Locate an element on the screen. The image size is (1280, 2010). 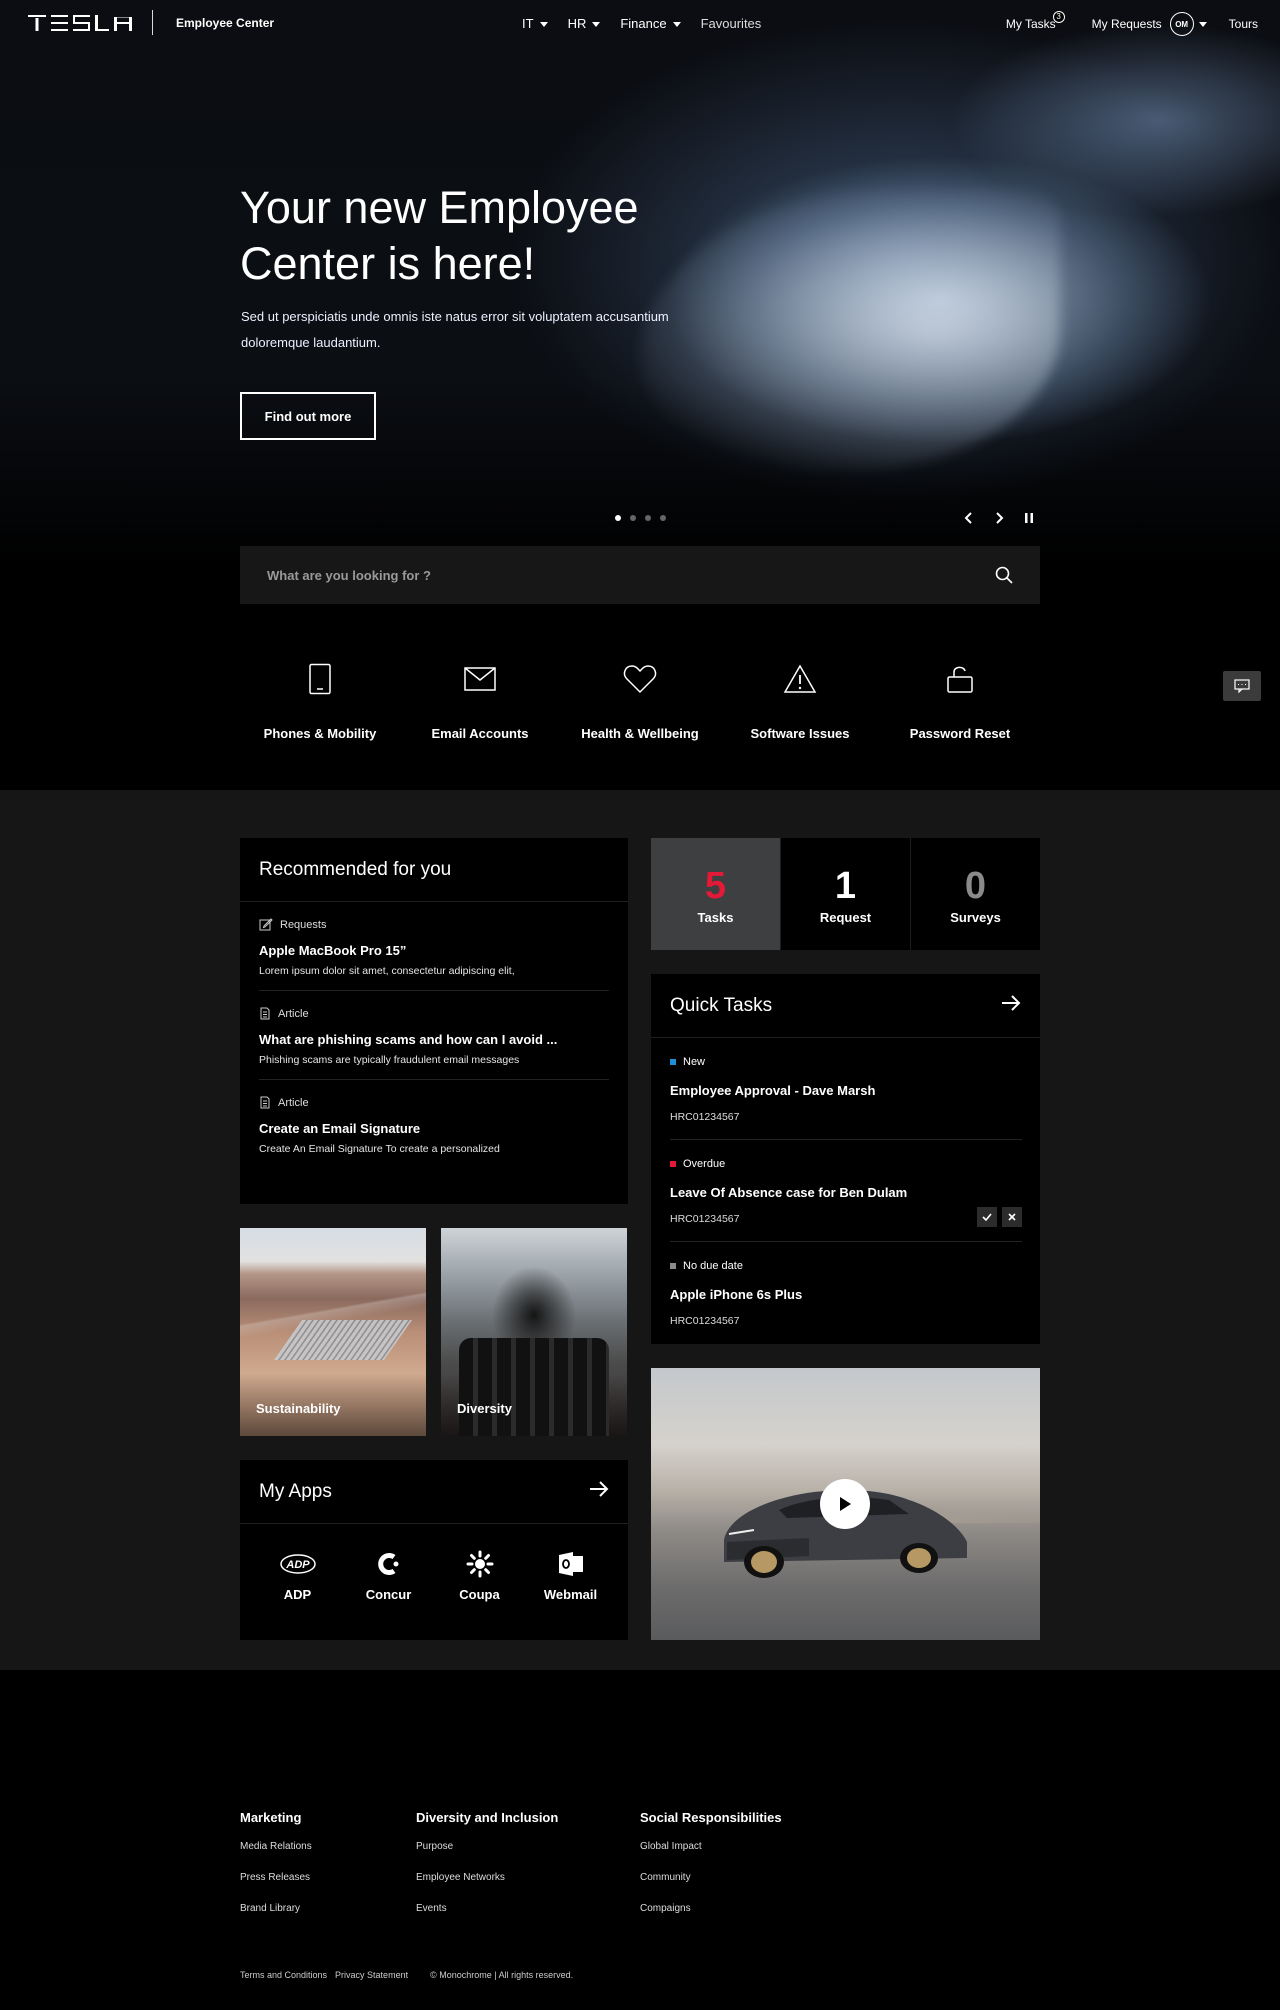
nav-item-it: IT is located at coordinates (535, 23).